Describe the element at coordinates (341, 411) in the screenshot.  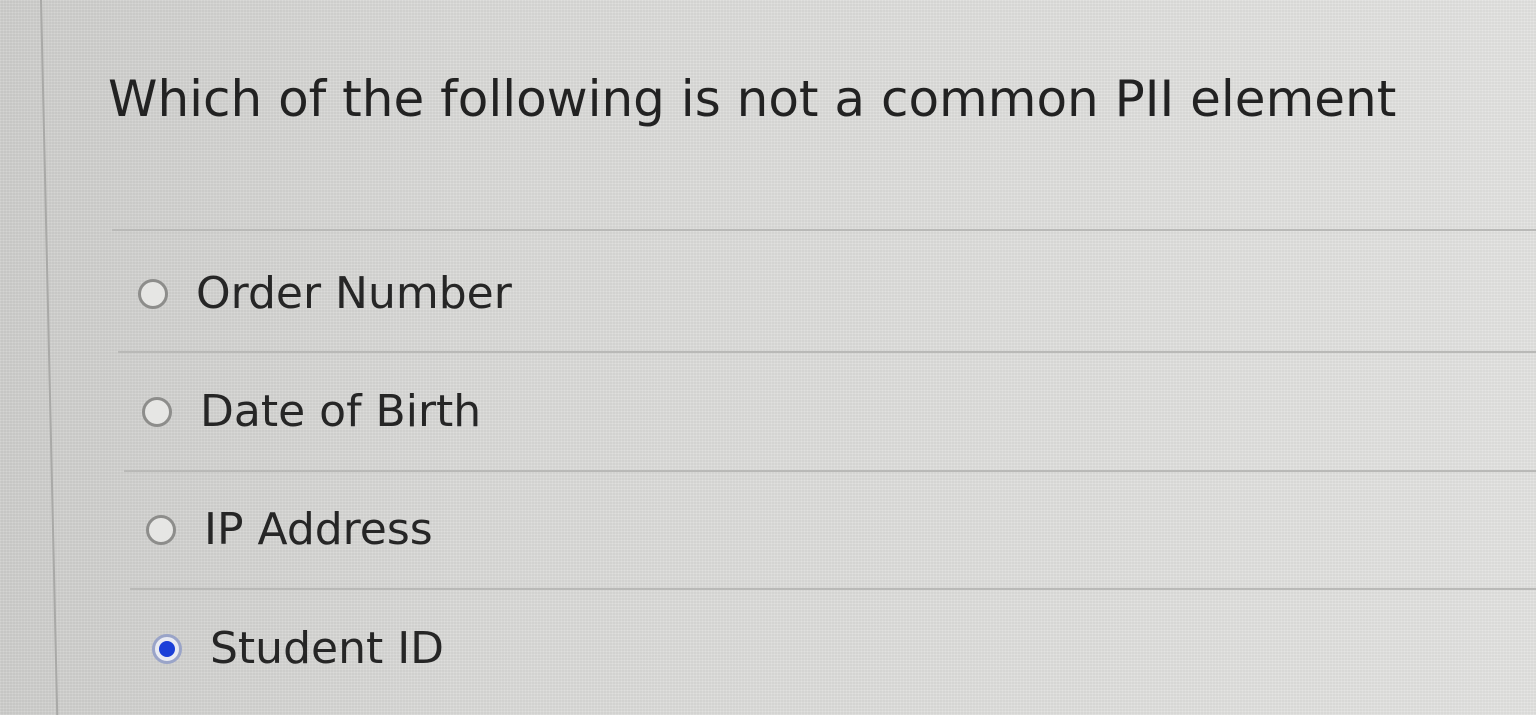
I see `option-label: Date of Birth` at that location.